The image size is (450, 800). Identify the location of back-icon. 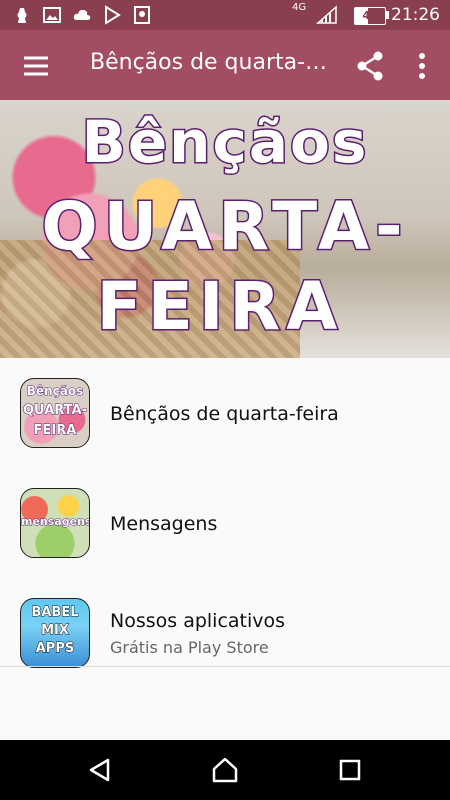
(100, 770).